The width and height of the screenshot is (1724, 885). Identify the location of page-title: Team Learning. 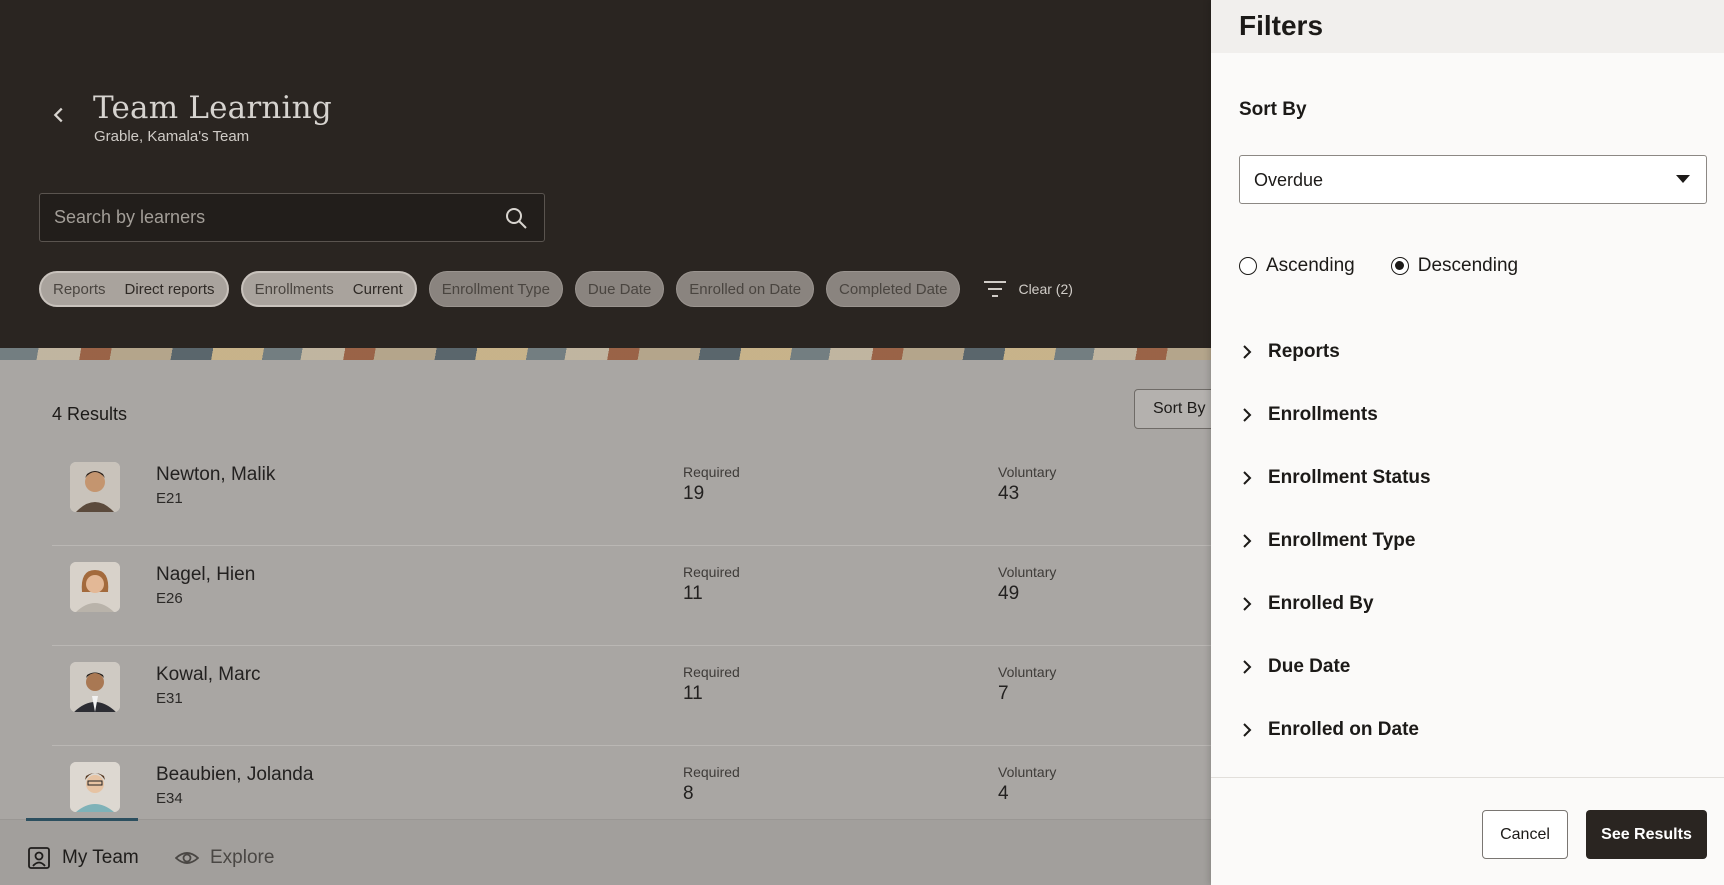
(212, 108).